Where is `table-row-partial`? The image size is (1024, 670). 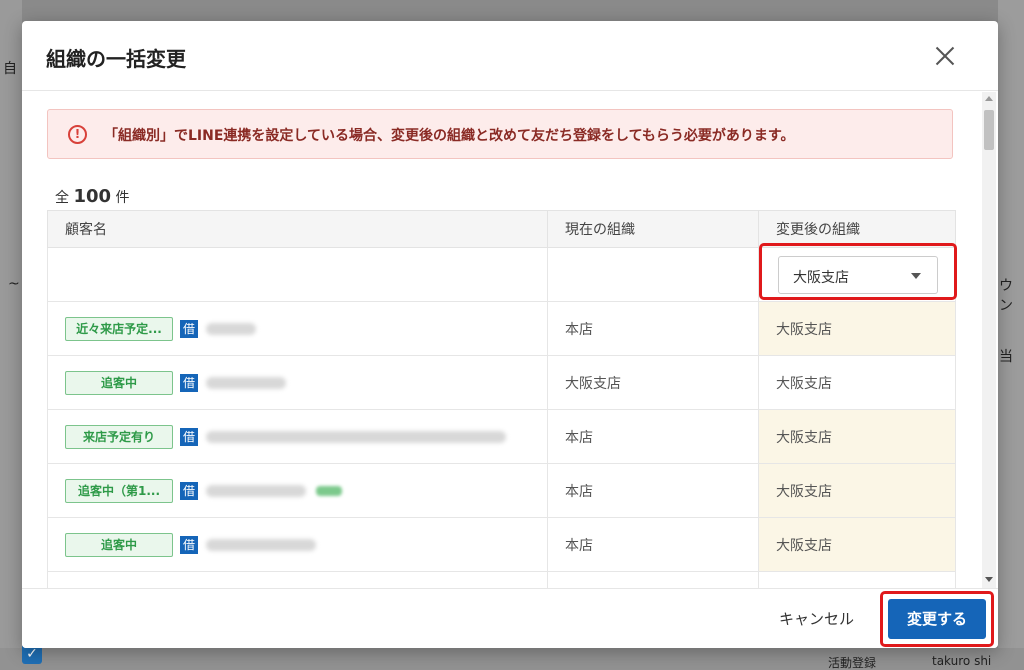 table-row-partial is located at coordinates (501, 579).